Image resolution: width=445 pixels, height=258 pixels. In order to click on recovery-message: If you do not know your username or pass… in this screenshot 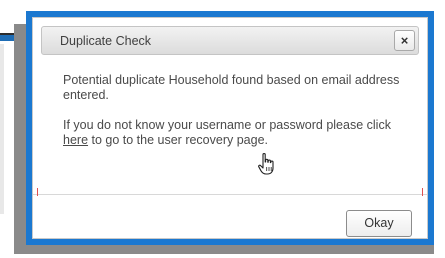, I will do `click(238, 133)`.